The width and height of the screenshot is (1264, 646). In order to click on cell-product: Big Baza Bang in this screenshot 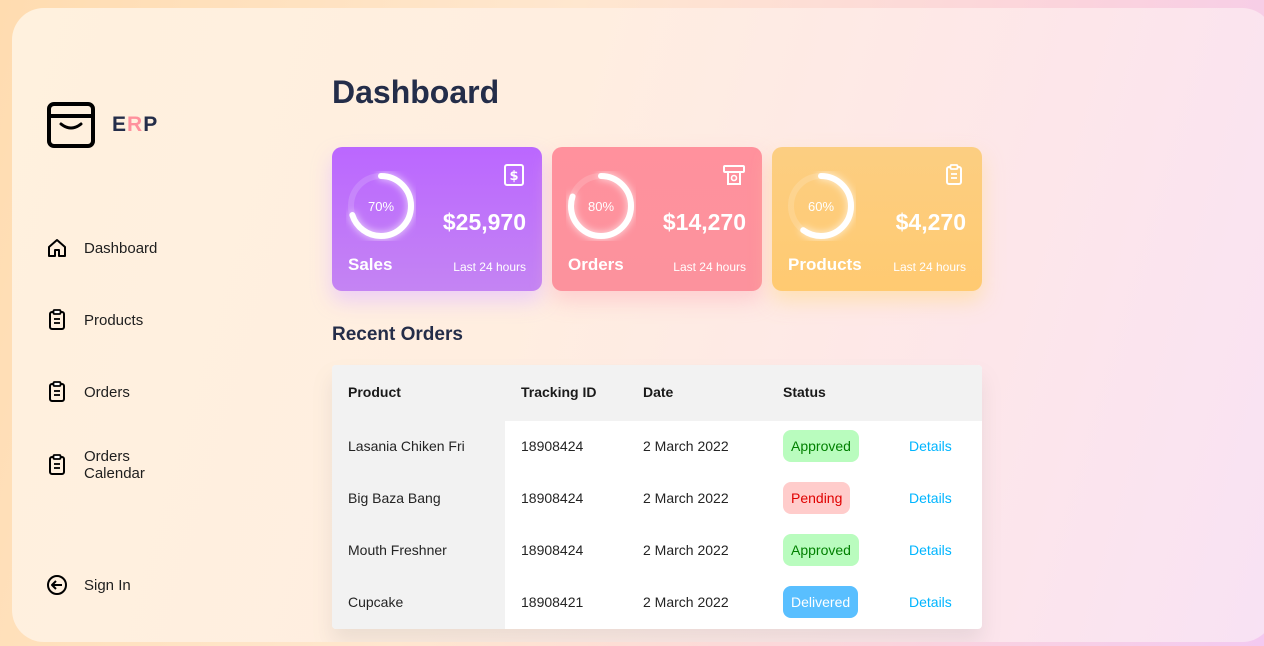, I will do `click(394, 498)`.